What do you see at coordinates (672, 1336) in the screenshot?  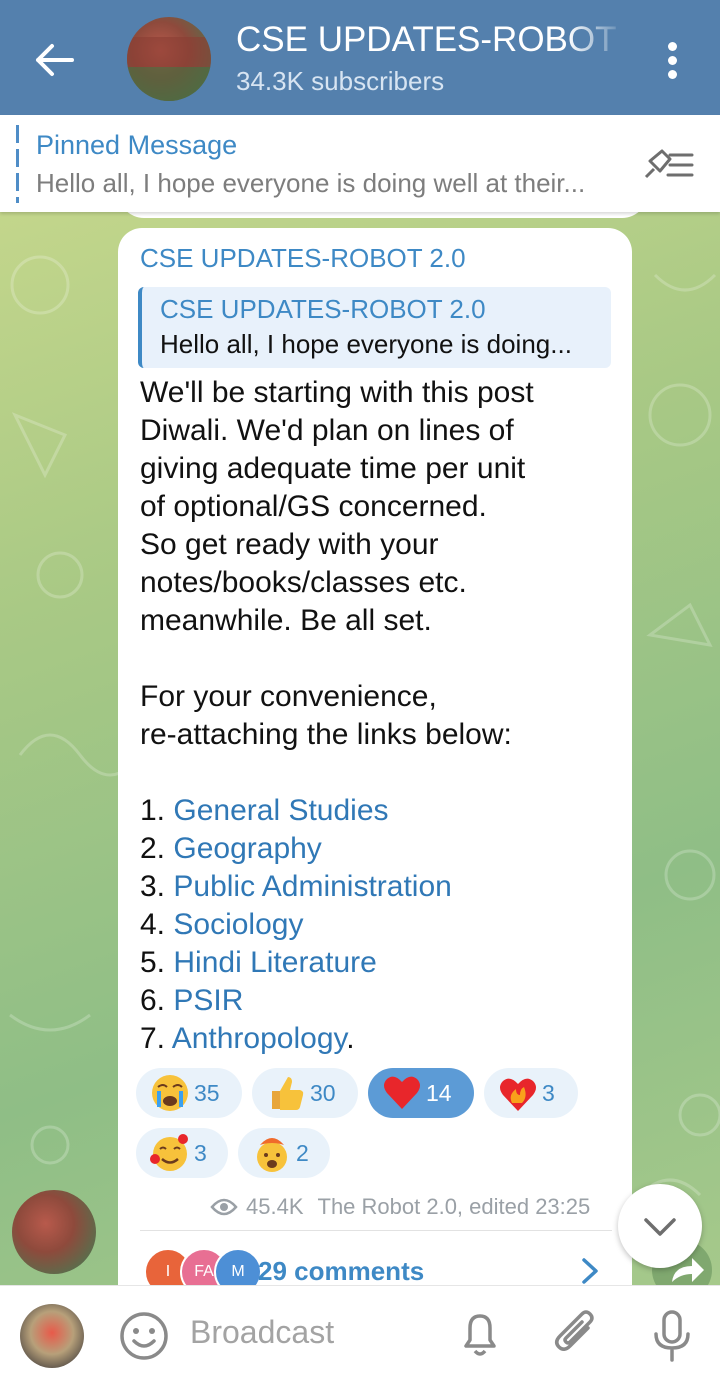 I see `microphone-icon` at bounding box center [672, 1336].